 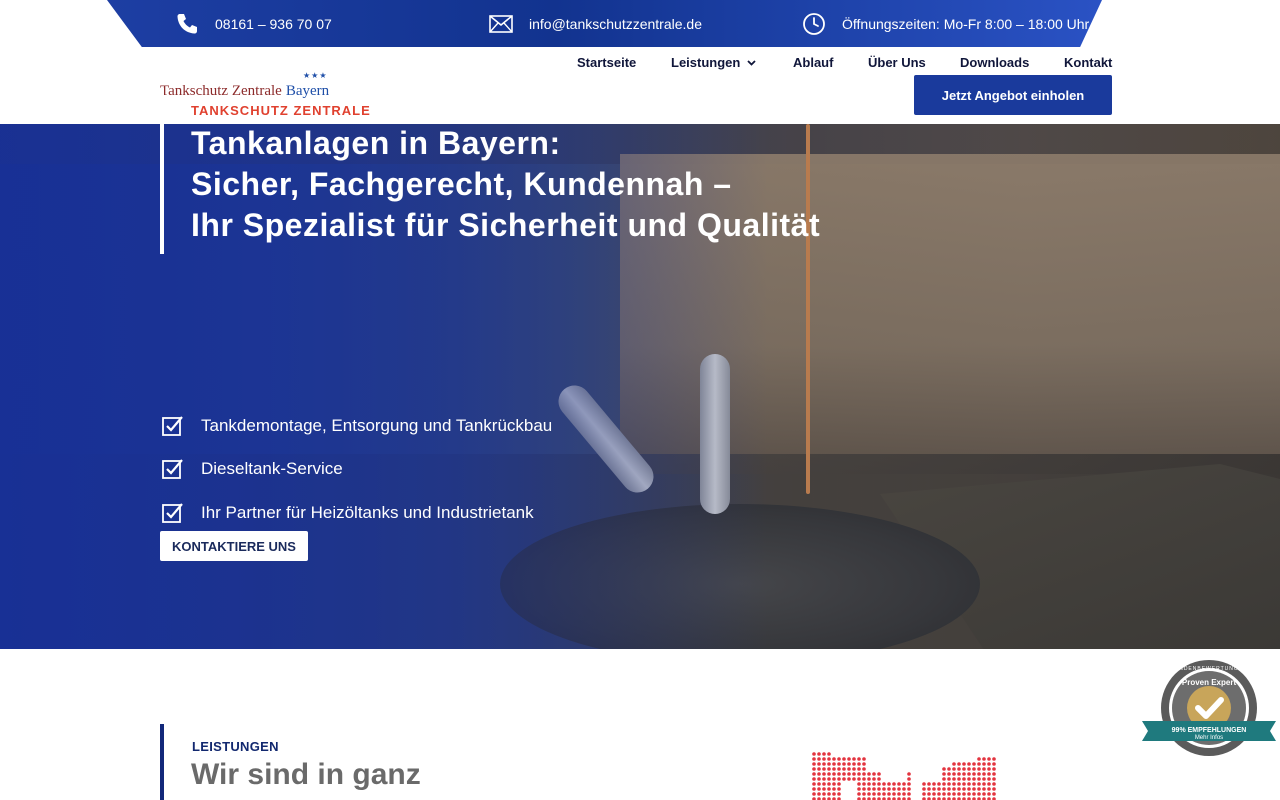 What do you see at coordinates (595, 23) in the screenshot?
I see `email-contact: info@tankschutzzentrale.de` at bounding box center [595, 23].